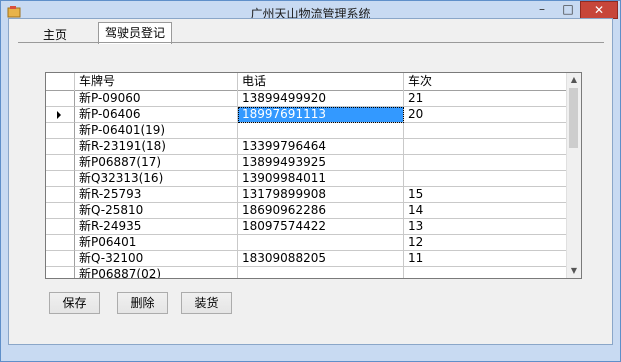 Image resolution: width=621 pixels, height=362 pixels. I want to click on cell-trip: 15, so click(486, 195).